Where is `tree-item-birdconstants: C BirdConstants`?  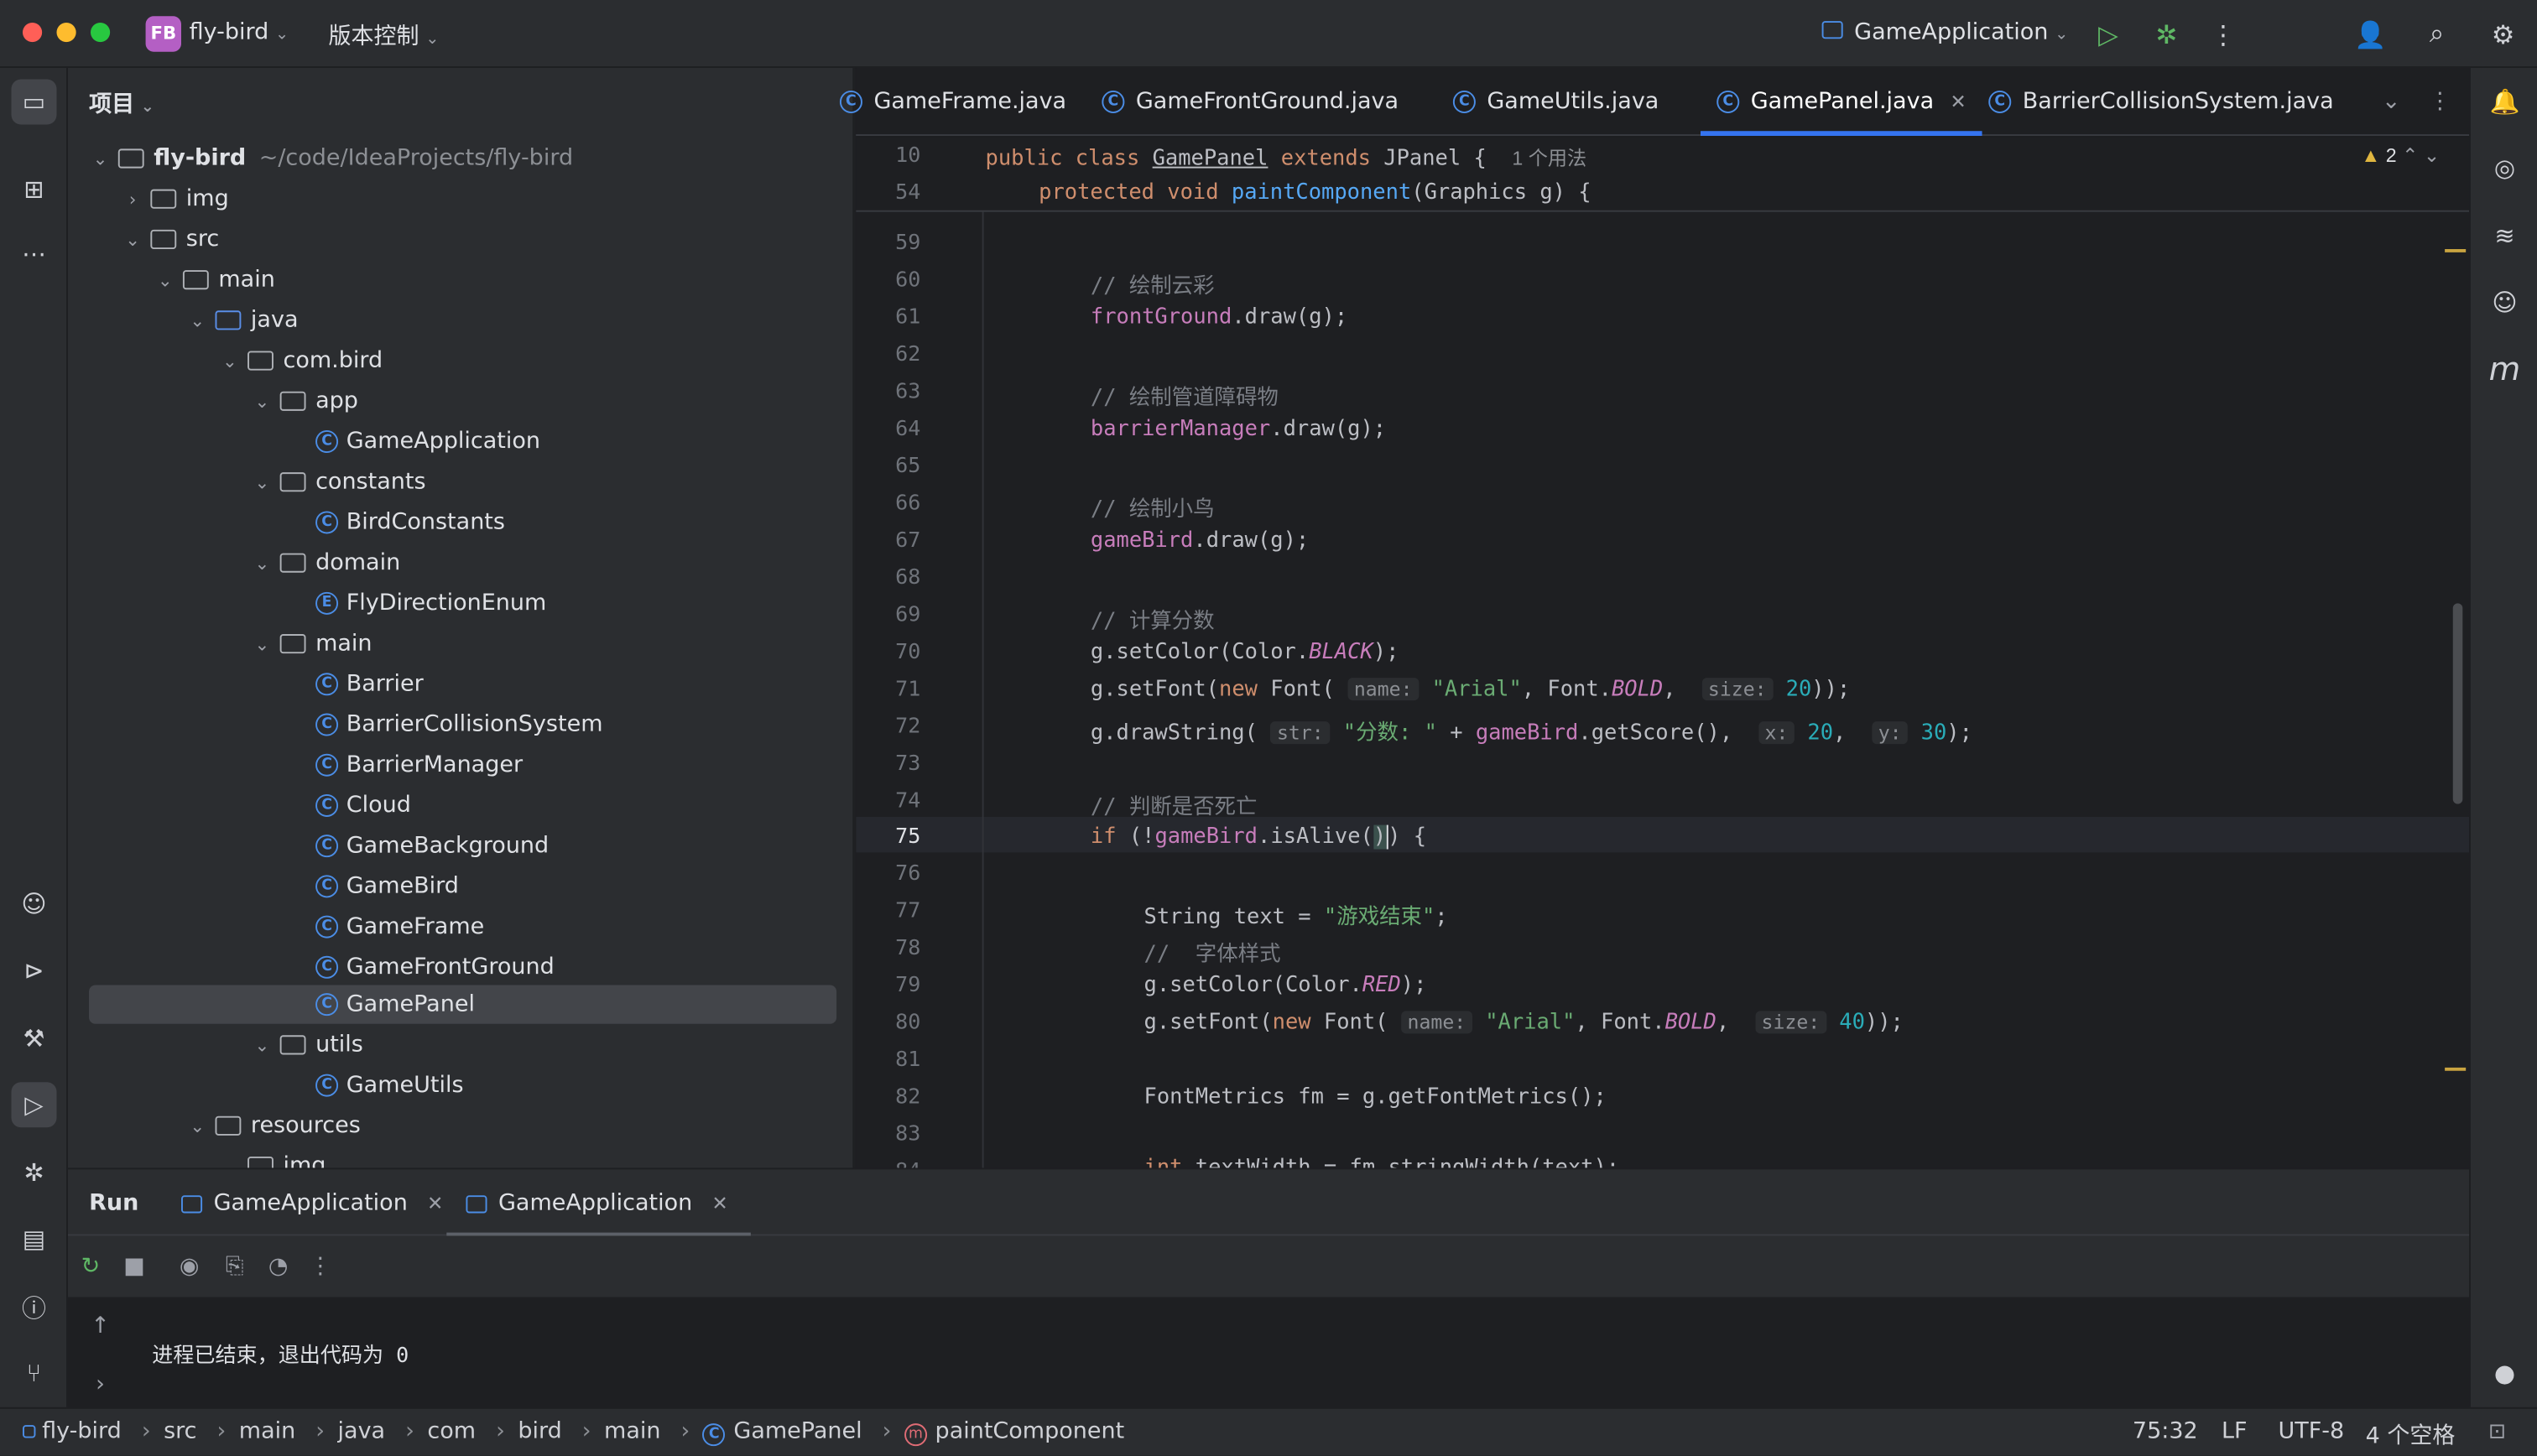
tree-item-birdconstants: C BirdConstants is located at coordinates (462, 522).